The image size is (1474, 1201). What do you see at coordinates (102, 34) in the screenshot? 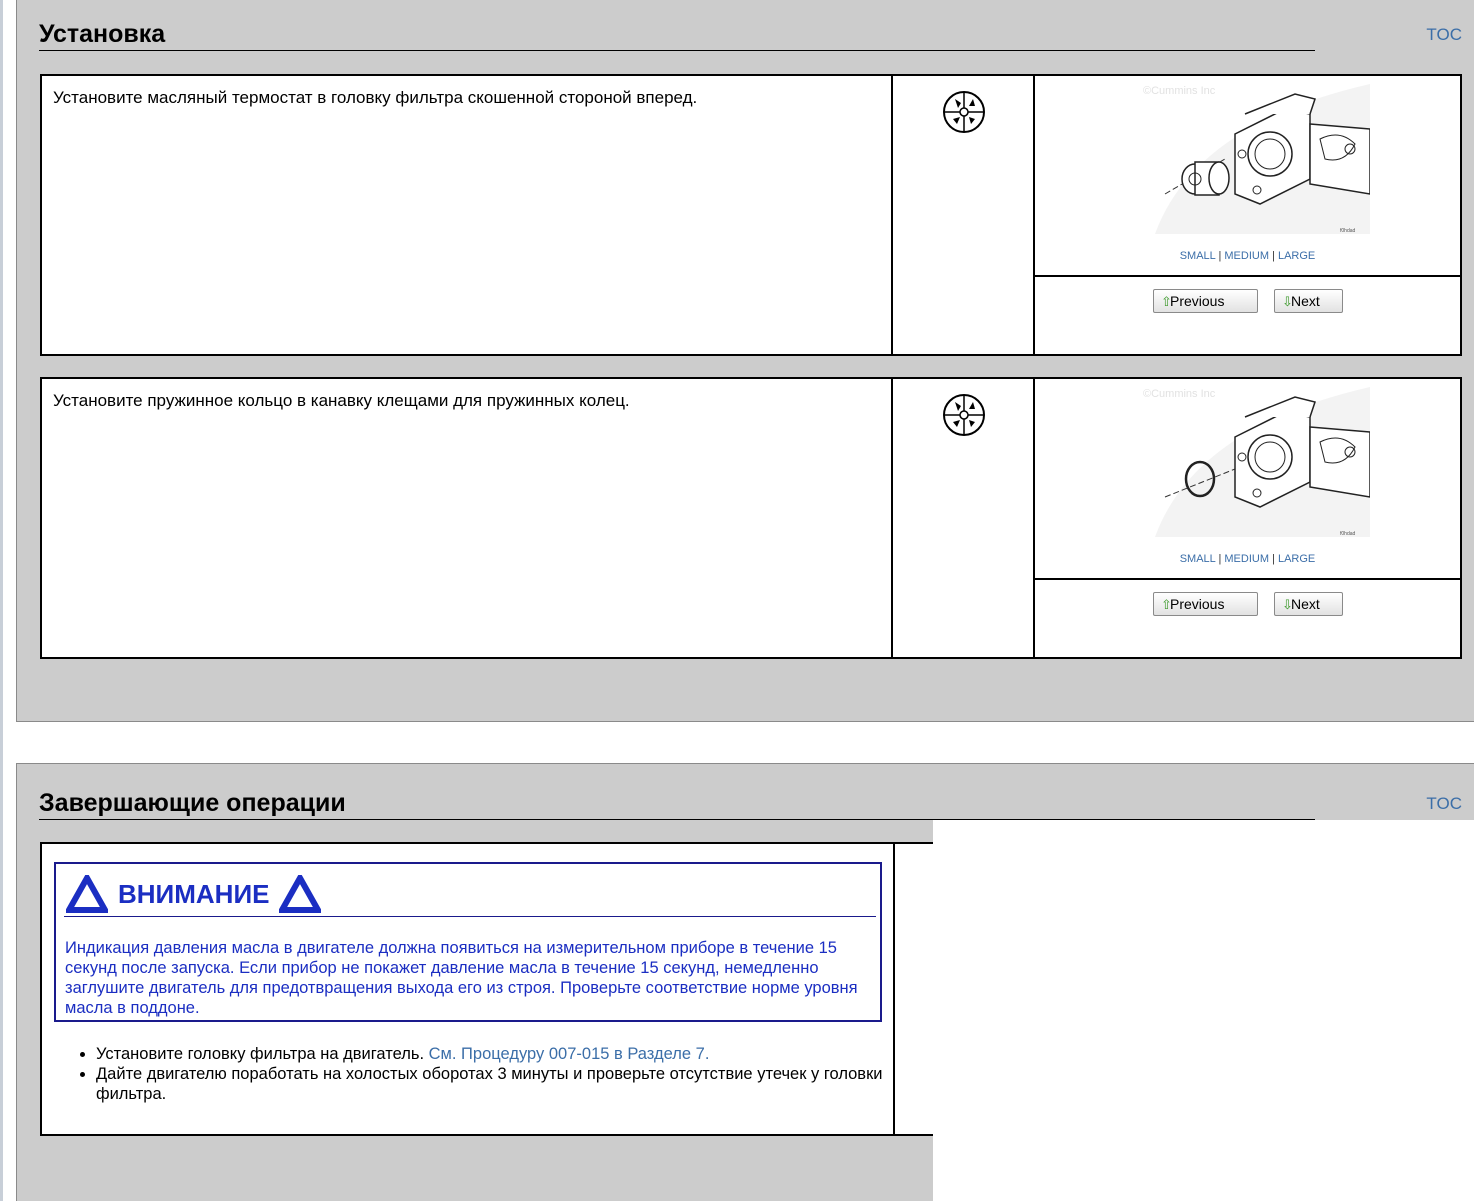
I see `section-title: Установка` at bounding box center [102, 34].